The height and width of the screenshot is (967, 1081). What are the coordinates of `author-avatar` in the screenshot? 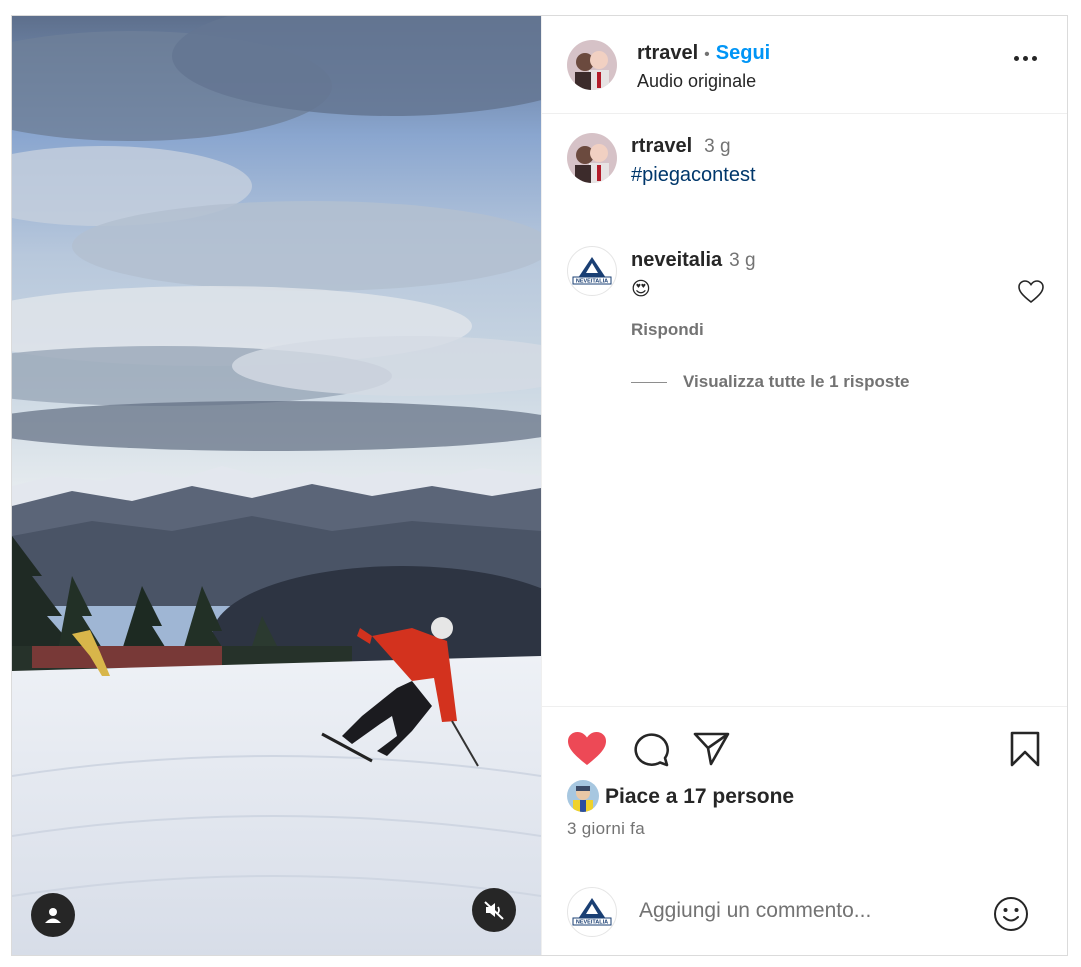 It's located at (592, 65).